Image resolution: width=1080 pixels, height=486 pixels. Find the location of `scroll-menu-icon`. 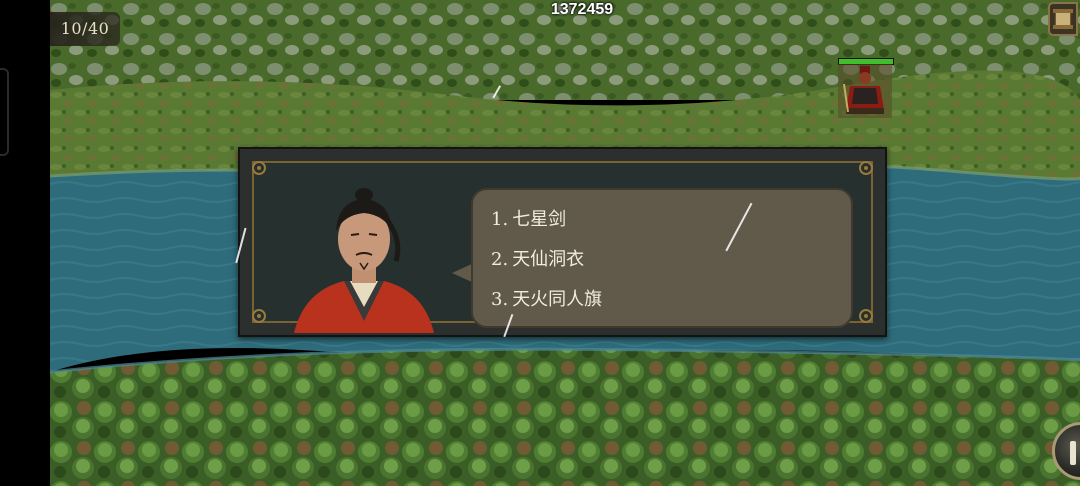

scroll-menu-icon is located at coordinates (1063, 19).